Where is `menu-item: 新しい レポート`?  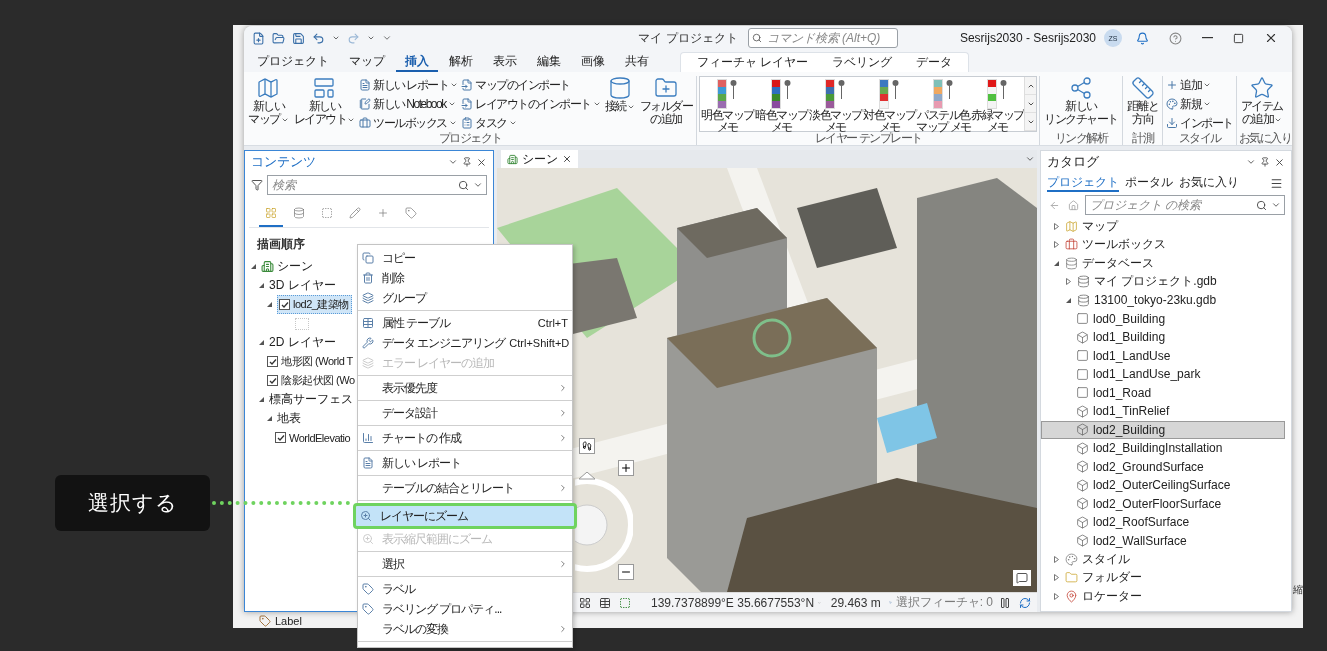
menu-item: 新しい レポート is located at coordinates (465, 463).